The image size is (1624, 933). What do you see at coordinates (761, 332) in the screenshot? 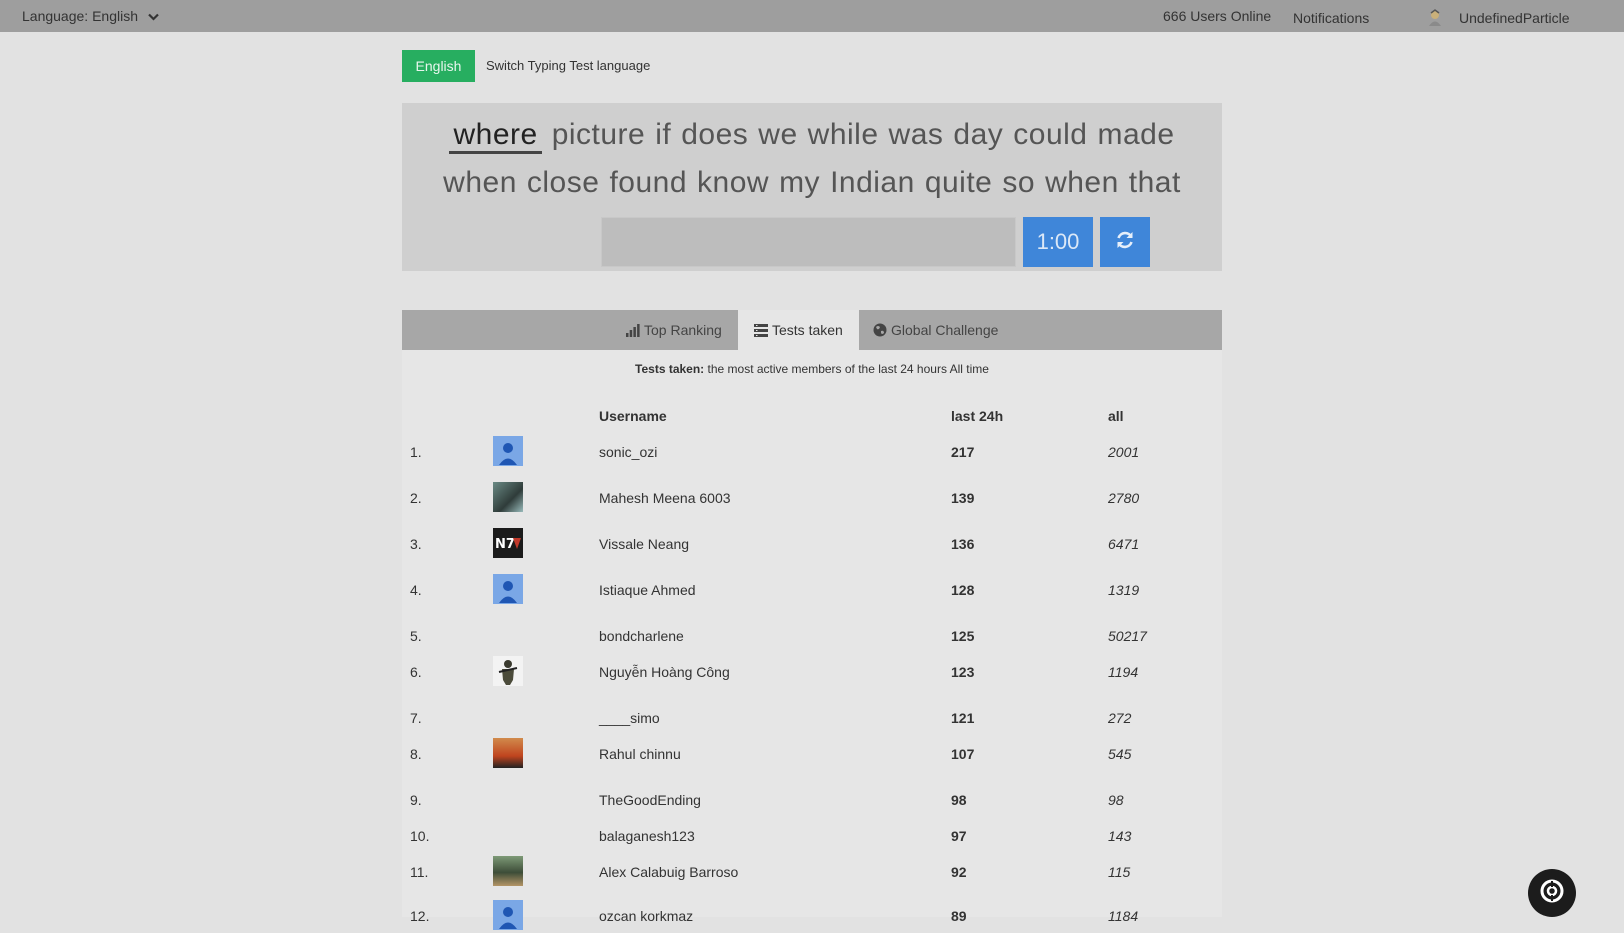
I see `list-icon` at bounding box center [761, 332].